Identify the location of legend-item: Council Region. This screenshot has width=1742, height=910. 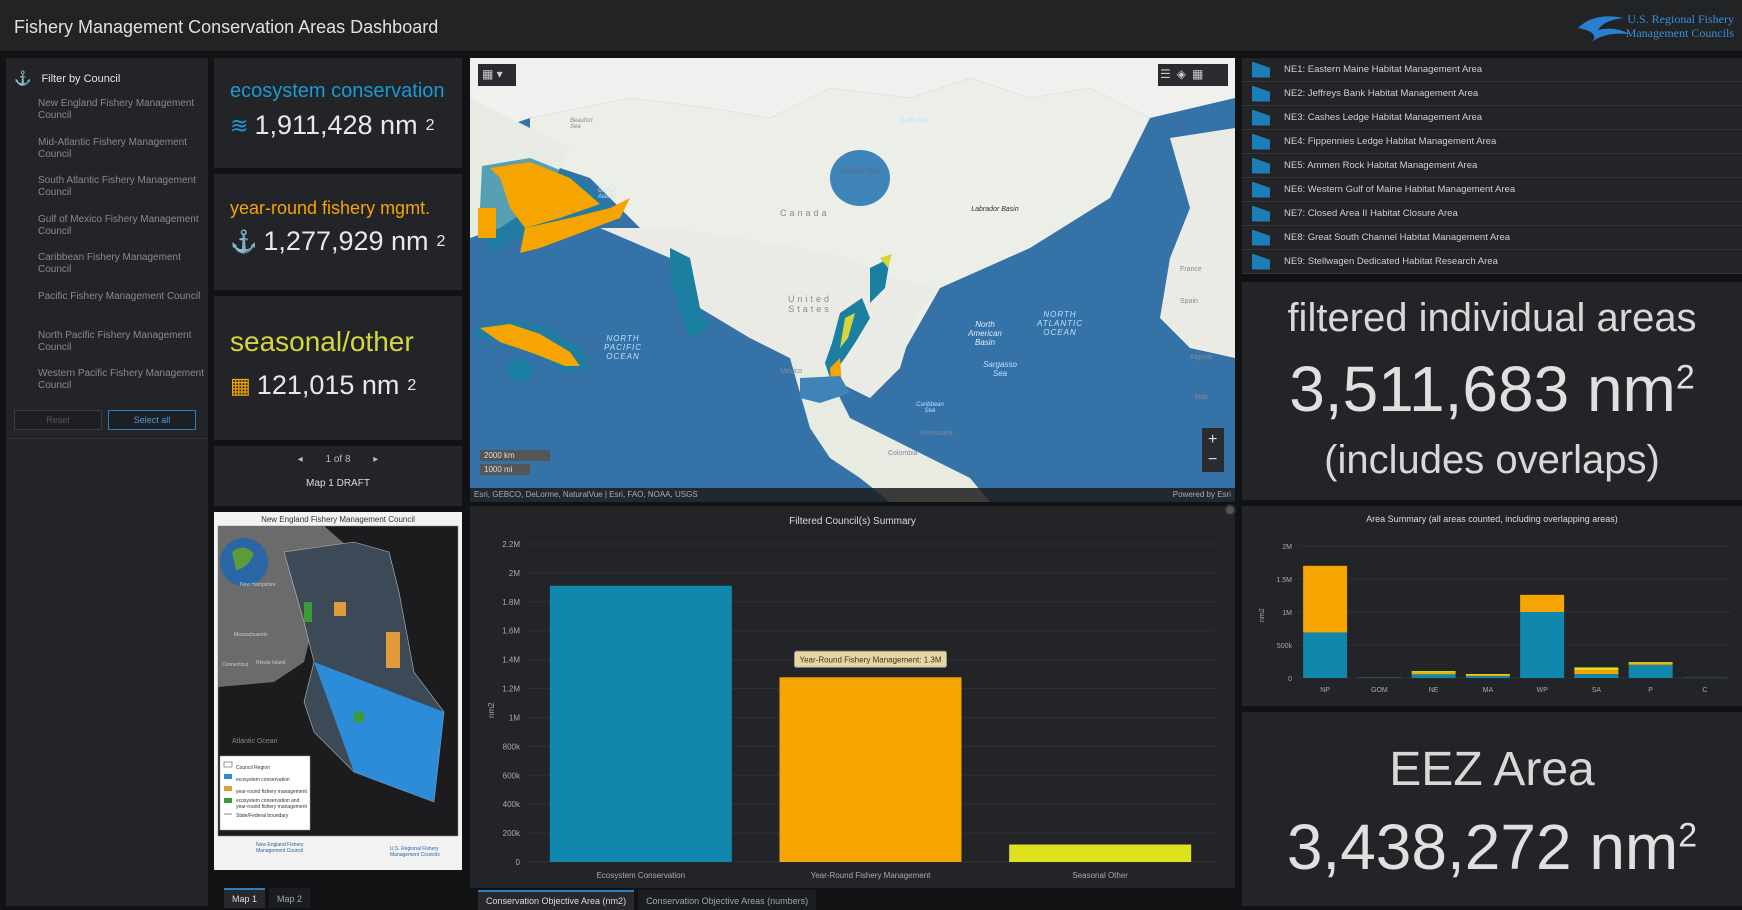
(272, 768).